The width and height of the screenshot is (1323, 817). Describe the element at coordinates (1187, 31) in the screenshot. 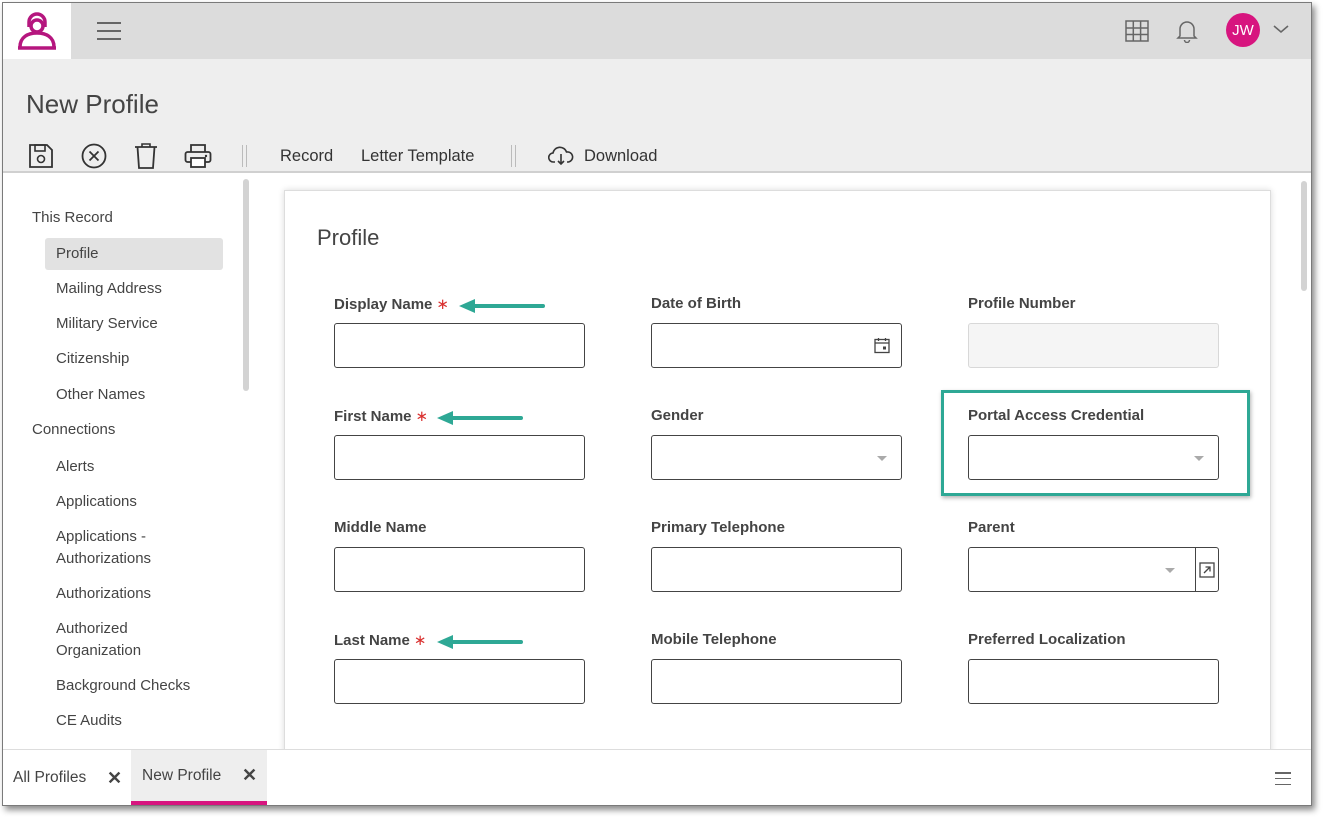

I see `bell-icon` at that location.